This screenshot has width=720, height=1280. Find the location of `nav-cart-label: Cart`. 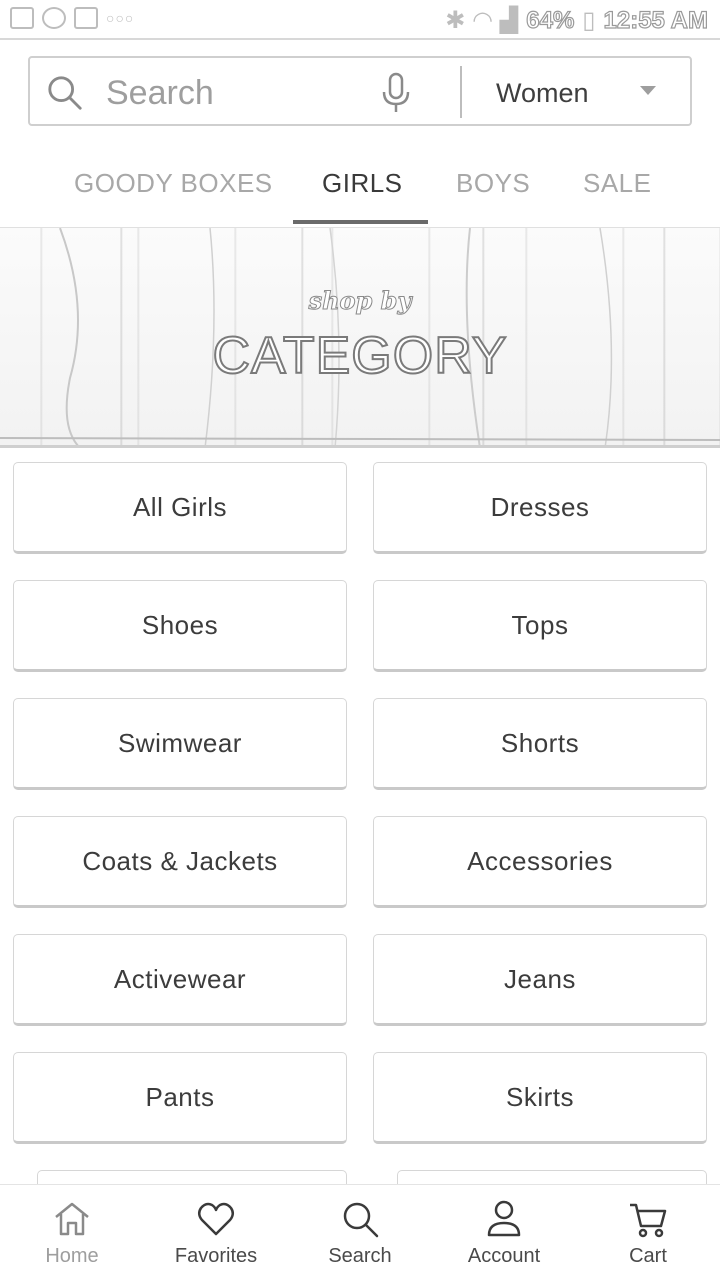

nav-cart-label: Cart is located at coordinates (648, 1256).